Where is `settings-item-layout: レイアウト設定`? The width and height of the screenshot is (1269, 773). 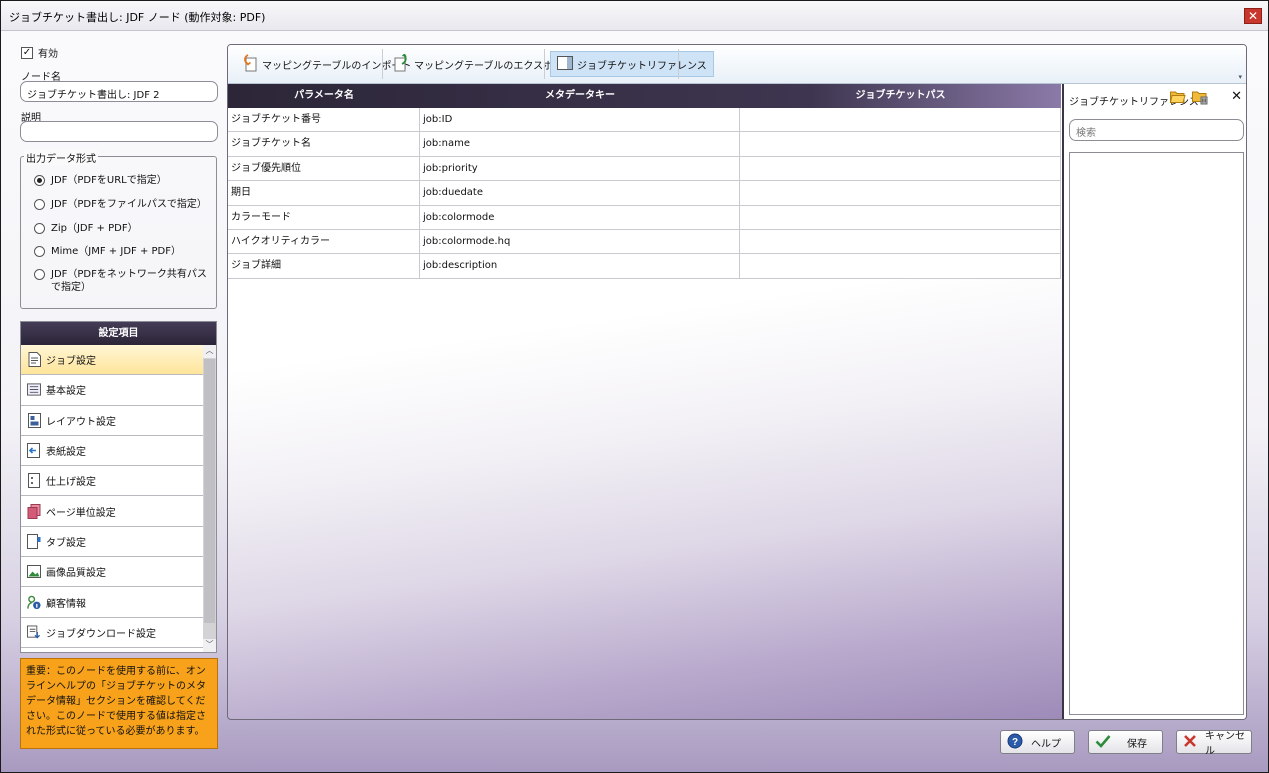 settings-item-layout: レイアウト設定 is located at coordinates (112, 420).